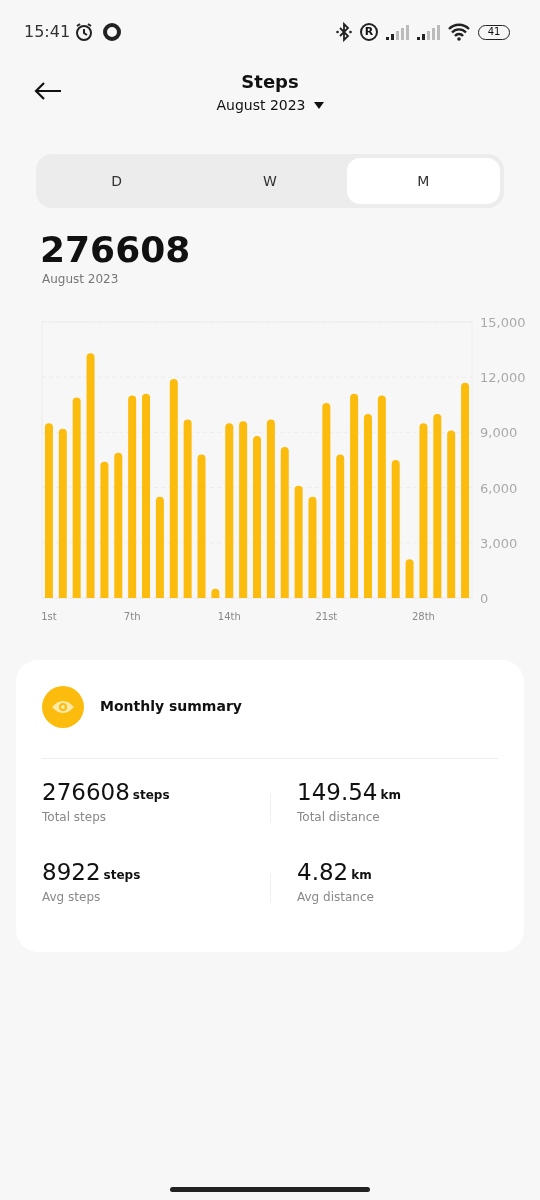 This screenshot has height=1200, width=540. What do you see at coordinates (290, 250) in the screenshot?
I see `total-steps: 276608` at bounding box center [290, 250].